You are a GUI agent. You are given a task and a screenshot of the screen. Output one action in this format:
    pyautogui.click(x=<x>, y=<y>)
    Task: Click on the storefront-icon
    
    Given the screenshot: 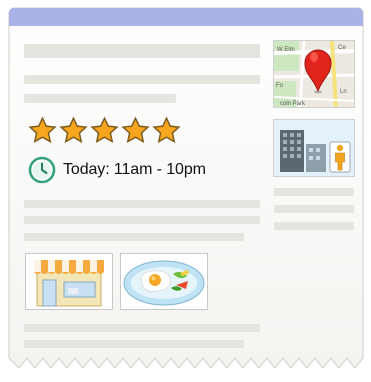 What is the action you would take?
    pyautogui.click(x=69, y=281)
    